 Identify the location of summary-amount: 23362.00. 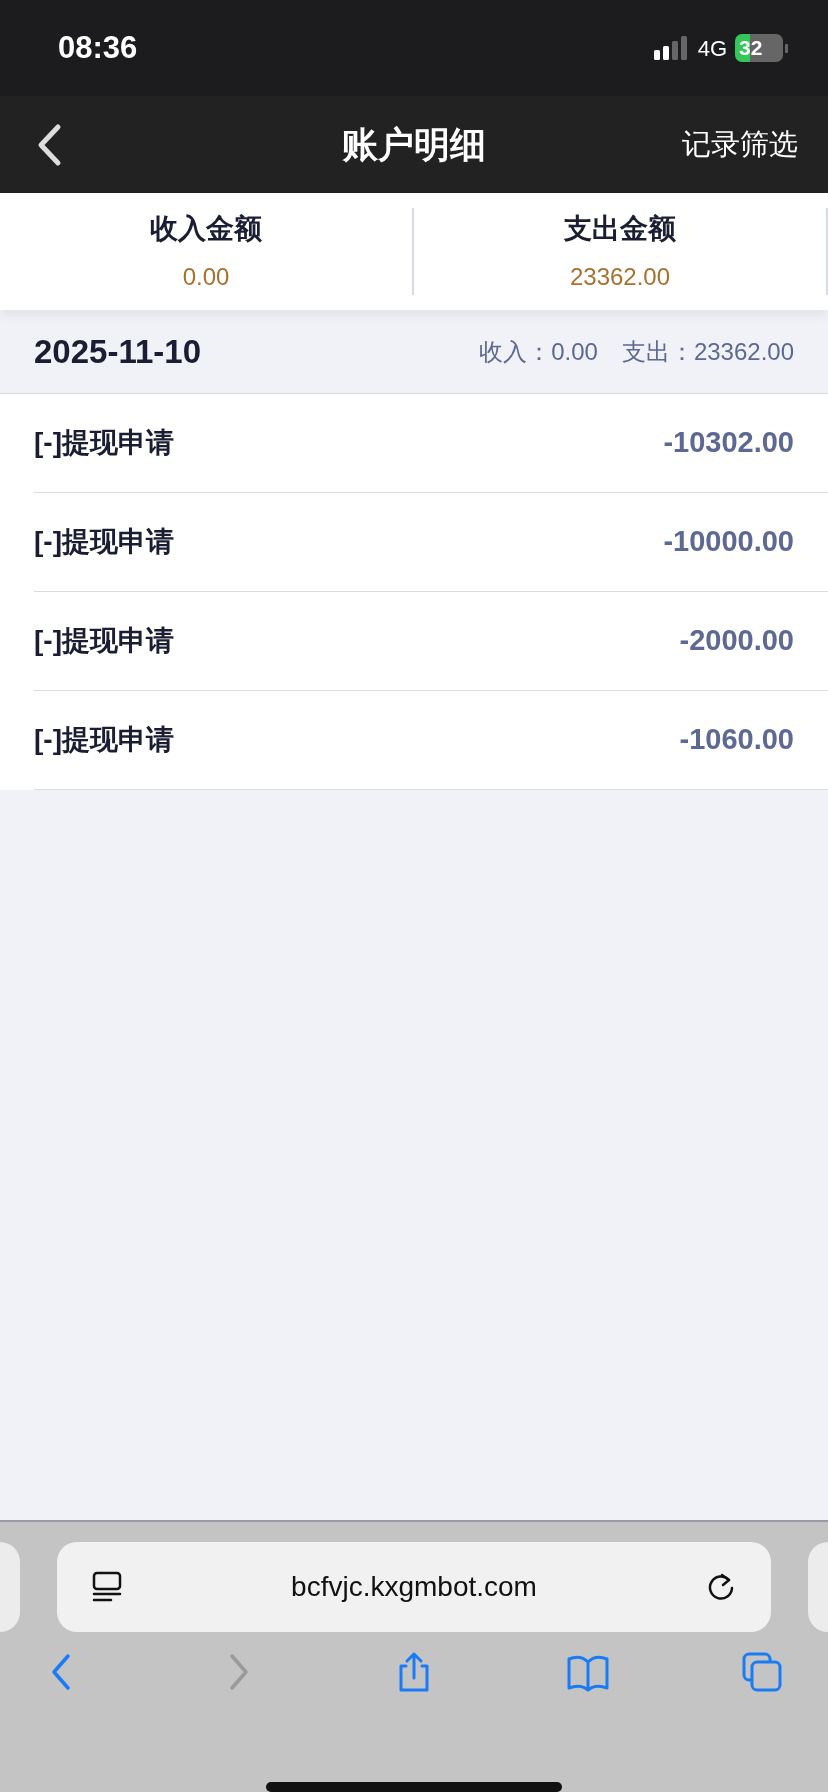
(620, 277).